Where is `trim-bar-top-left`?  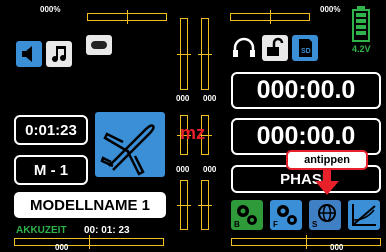 trim-bar-top-left is located at coordinates (127, 17).